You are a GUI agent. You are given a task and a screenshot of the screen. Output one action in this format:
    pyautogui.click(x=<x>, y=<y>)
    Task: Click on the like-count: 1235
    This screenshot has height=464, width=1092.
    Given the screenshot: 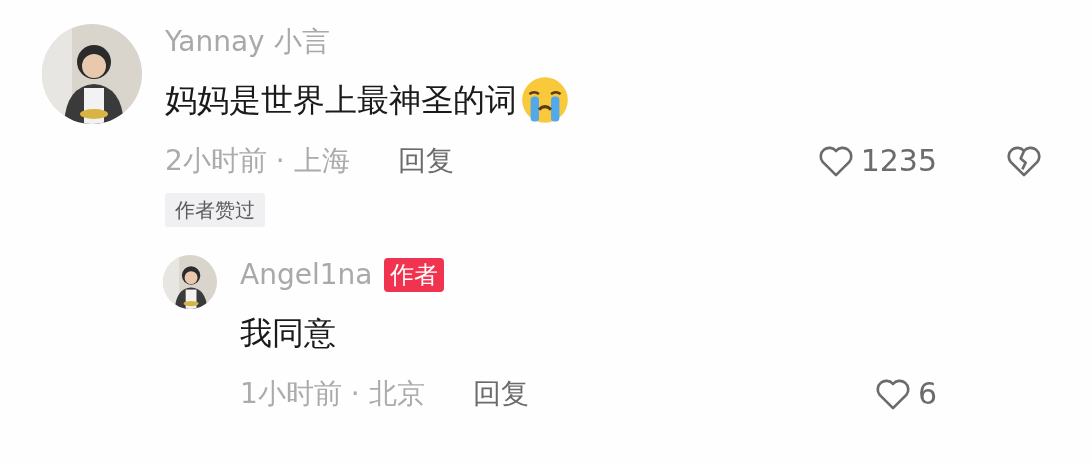 What is the action you would take?
    pyautogui.click(x=898, y=161)
    